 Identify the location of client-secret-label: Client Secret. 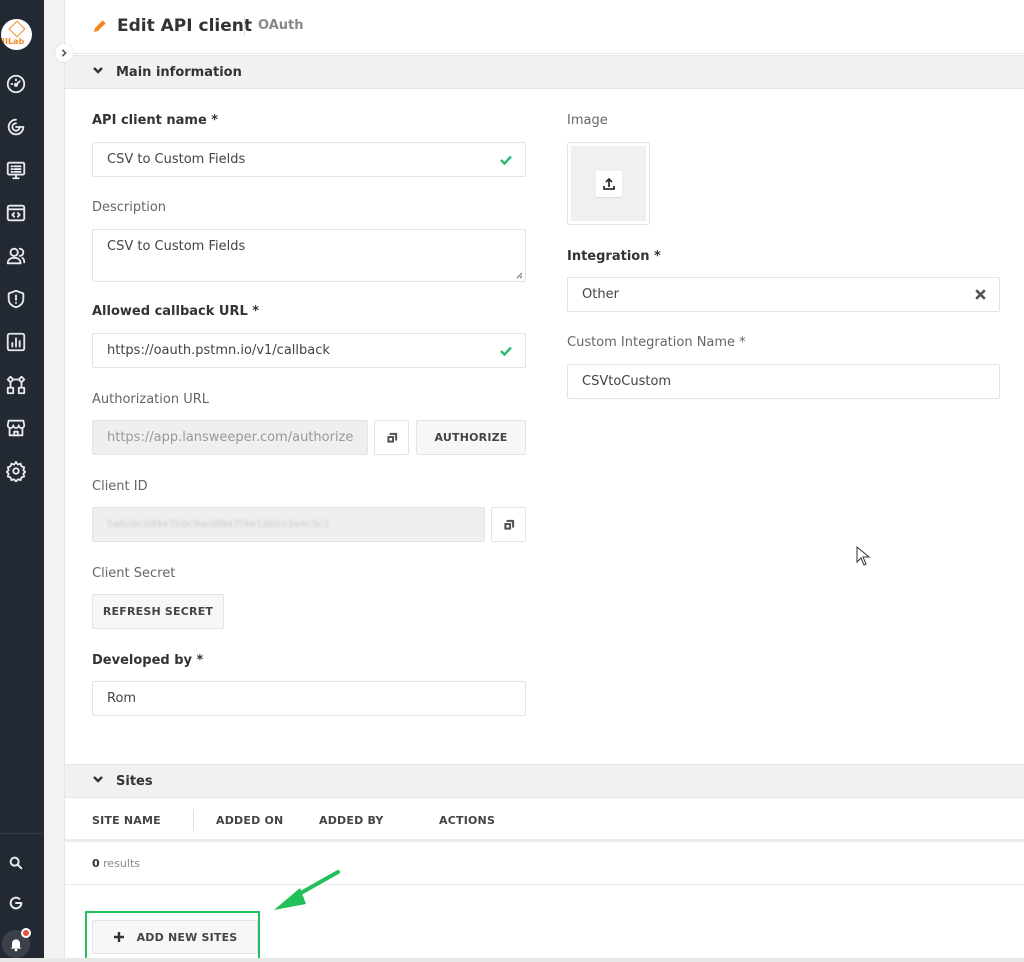
(134, 573).